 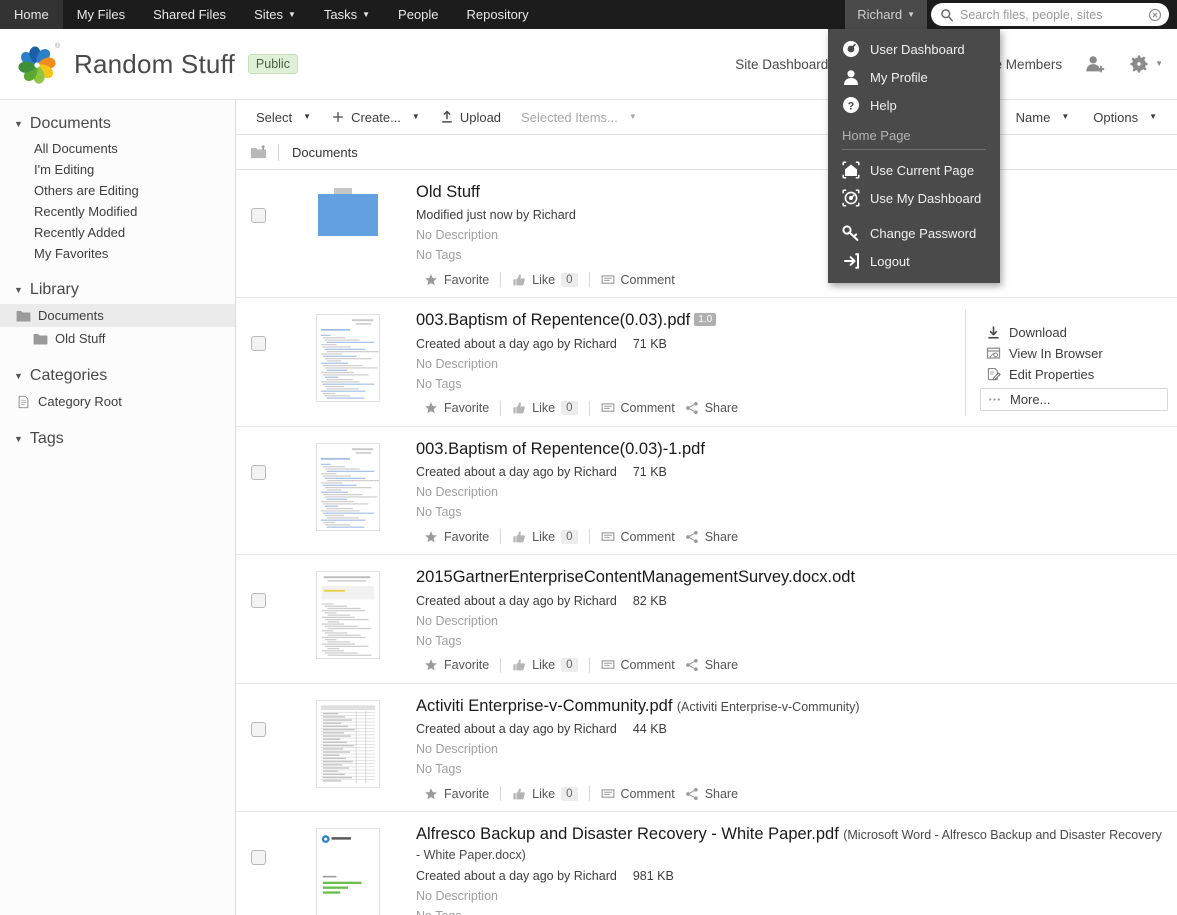 I want to click on search-box, so click(x=1050, y=14).